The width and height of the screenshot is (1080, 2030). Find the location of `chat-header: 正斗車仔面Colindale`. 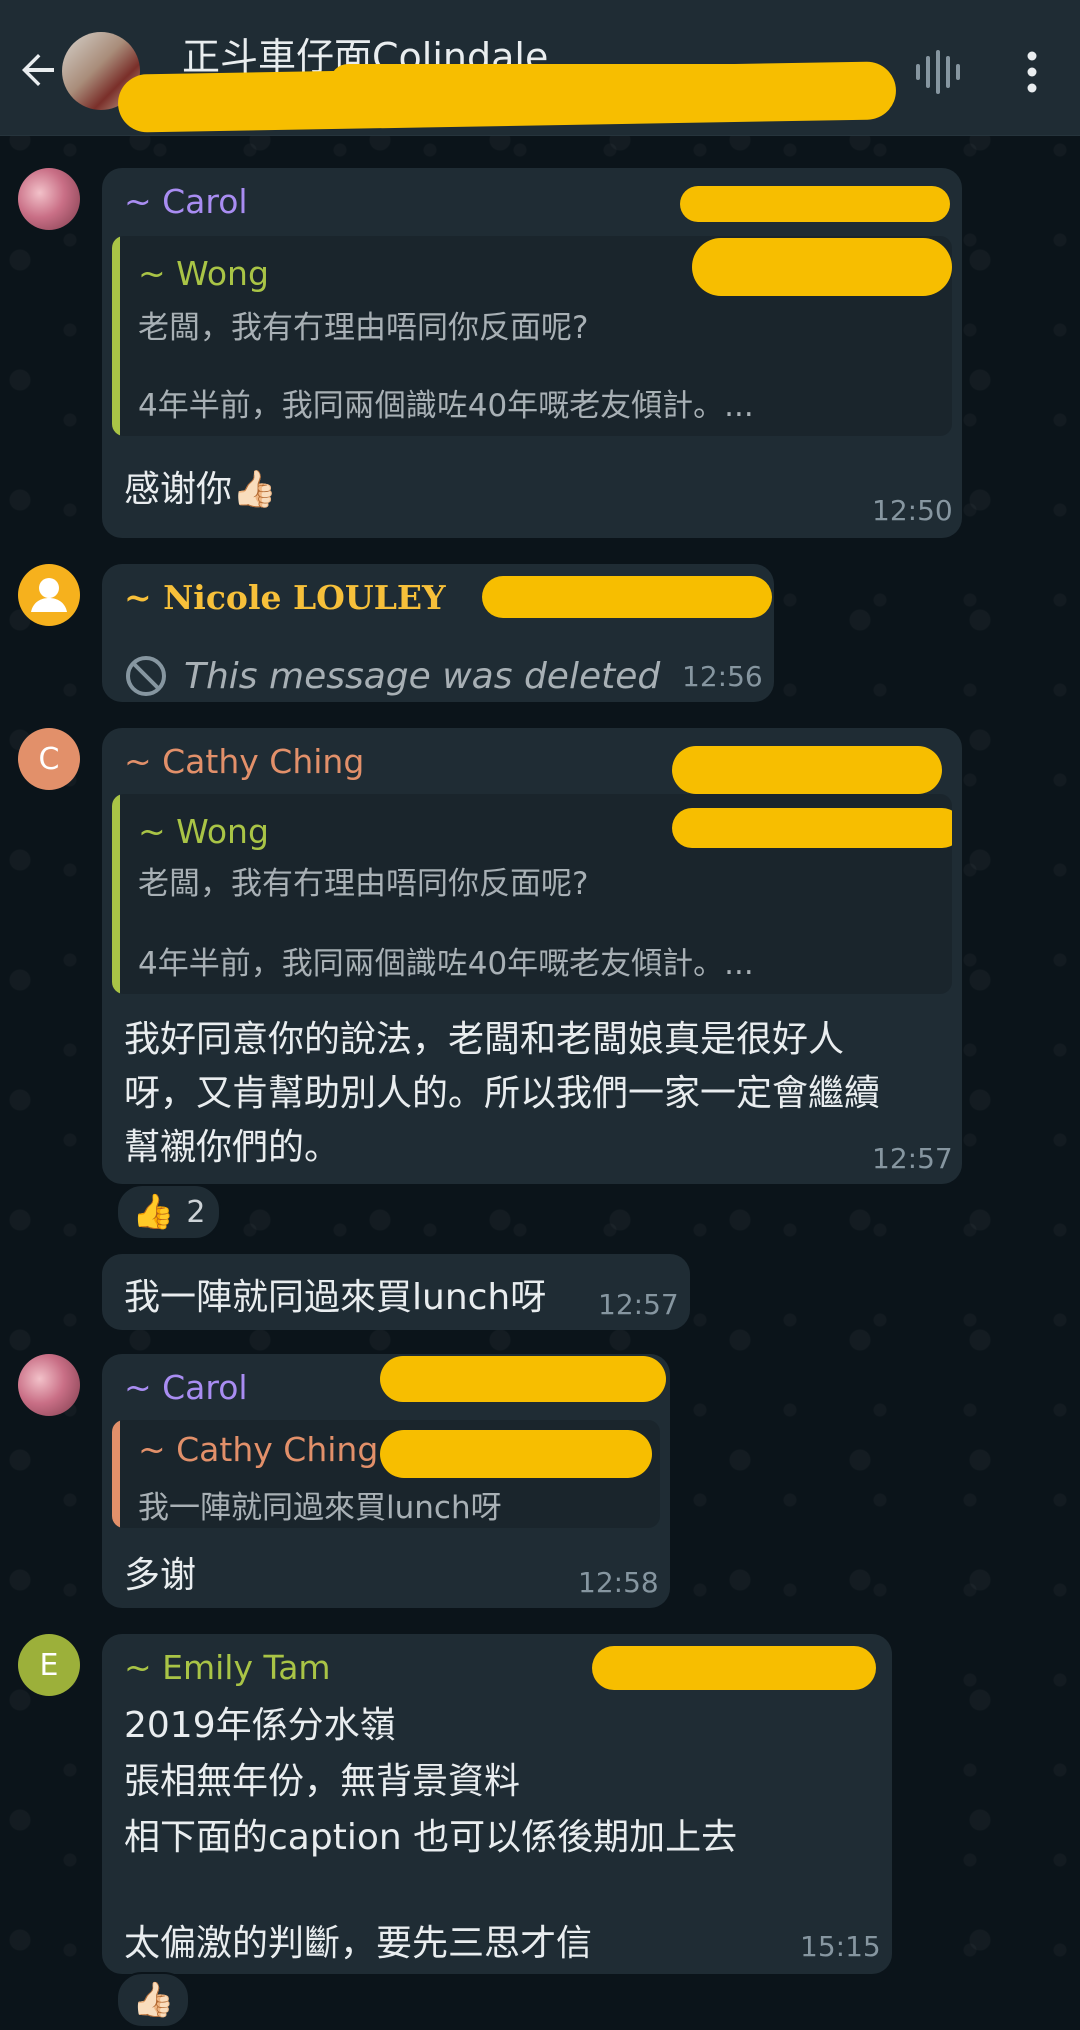

chat-header: 正斗車仔面Colindale is located at coordinates (540, 68).